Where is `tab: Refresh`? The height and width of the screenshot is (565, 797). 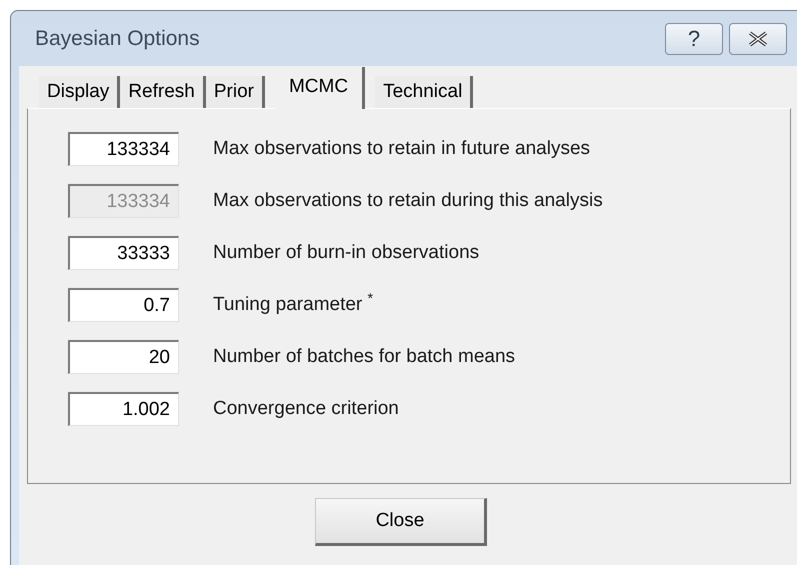
tab: Refresh is located at coordinates (163, 92).